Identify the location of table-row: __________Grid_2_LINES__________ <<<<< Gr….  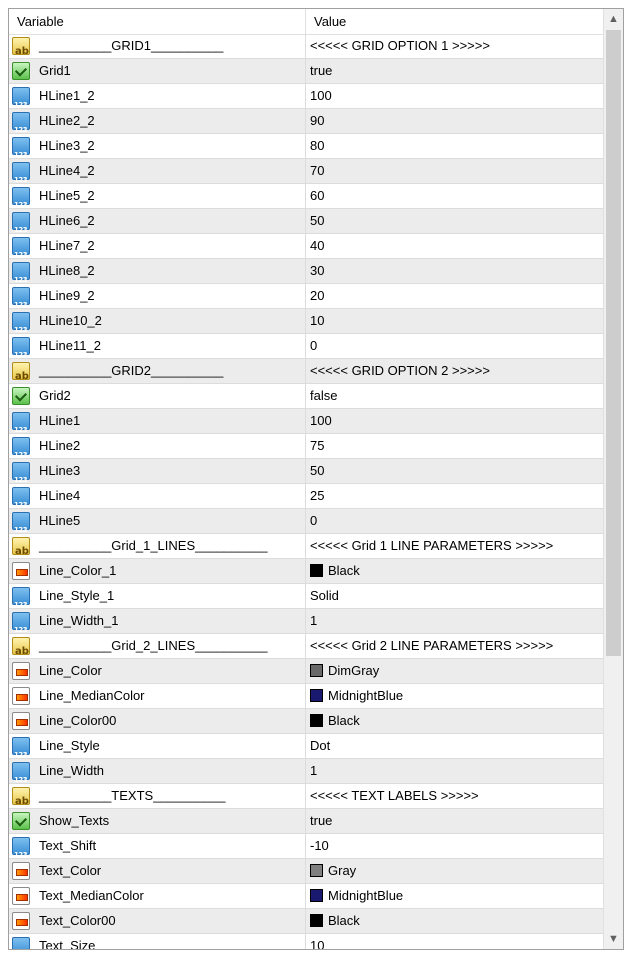
(306, 649).